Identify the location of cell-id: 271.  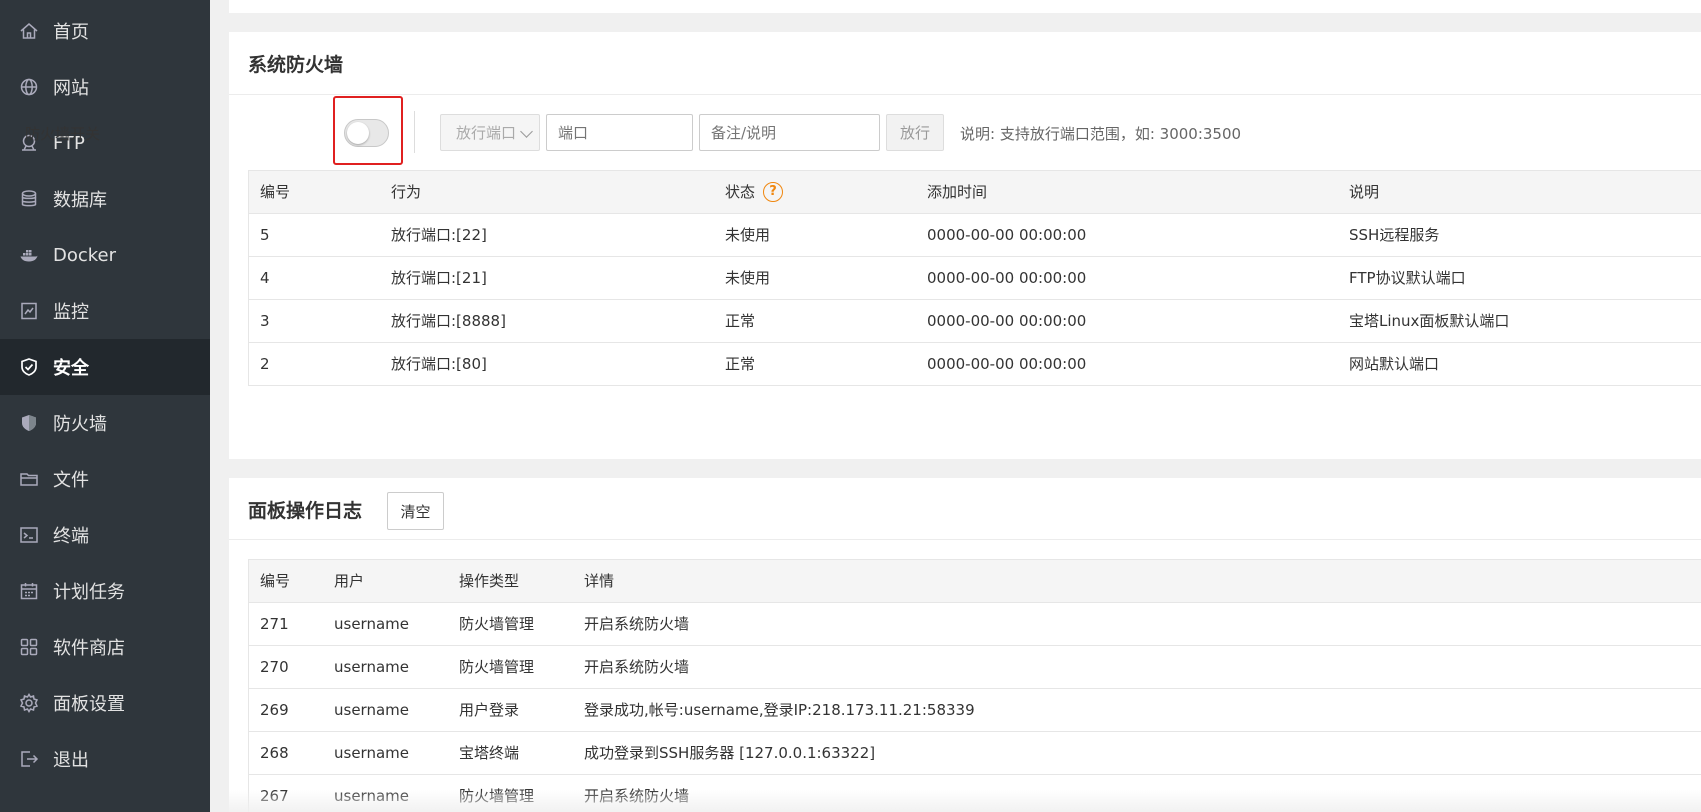
(274, 624).